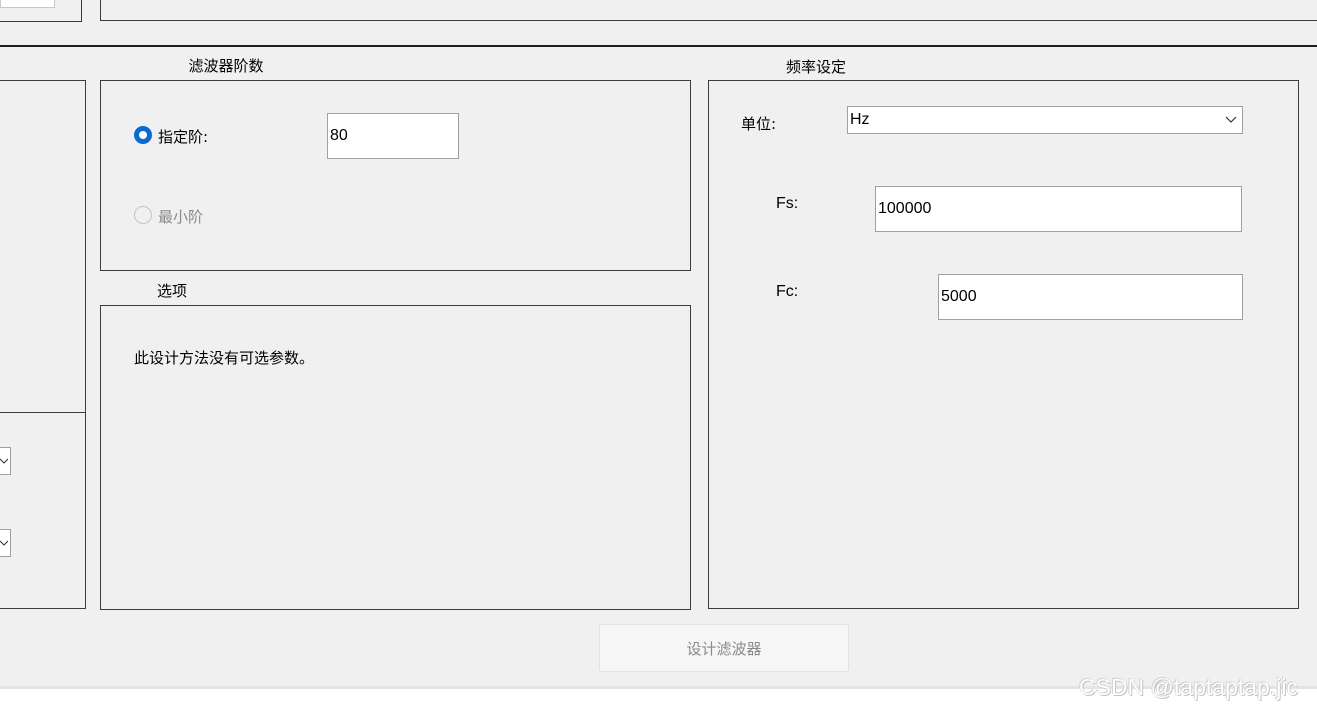 The image size is (1317, 710). Describe the element at coordinates (393, 136) in the screenshot. I see `order-input: 80` at that location.